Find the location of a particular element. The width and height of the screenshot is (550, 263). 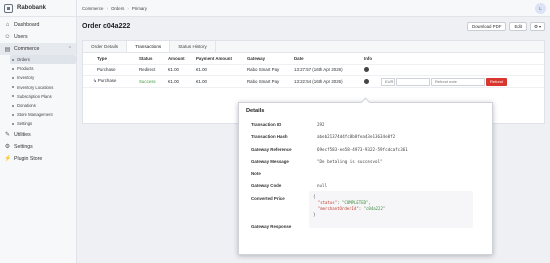

column-header-payment-amount: Payment Amount is located at coordinates (214, 58).